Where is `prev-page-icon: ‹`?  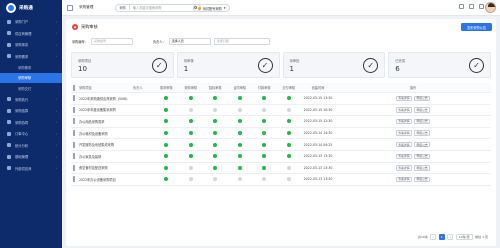 prev-page-icon: ‹ is located at coordinates (433, 237).